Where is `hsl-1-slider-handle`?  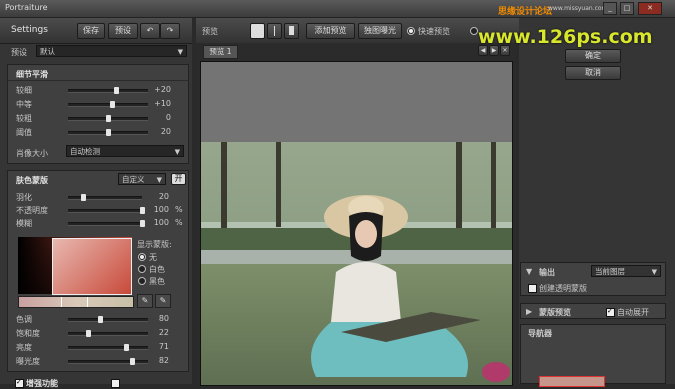 hsl-1-slider-handle is located at coordinates (88, 333).